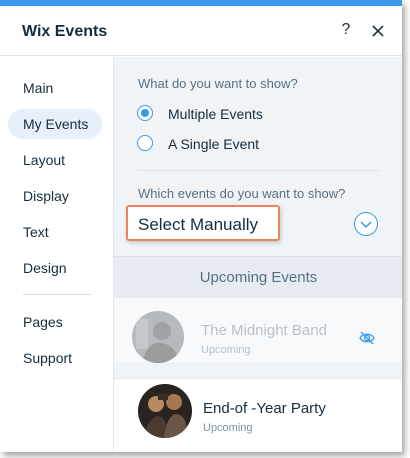  I want to click on radio-multiple-events: Multiple Events, so click(217, 114).